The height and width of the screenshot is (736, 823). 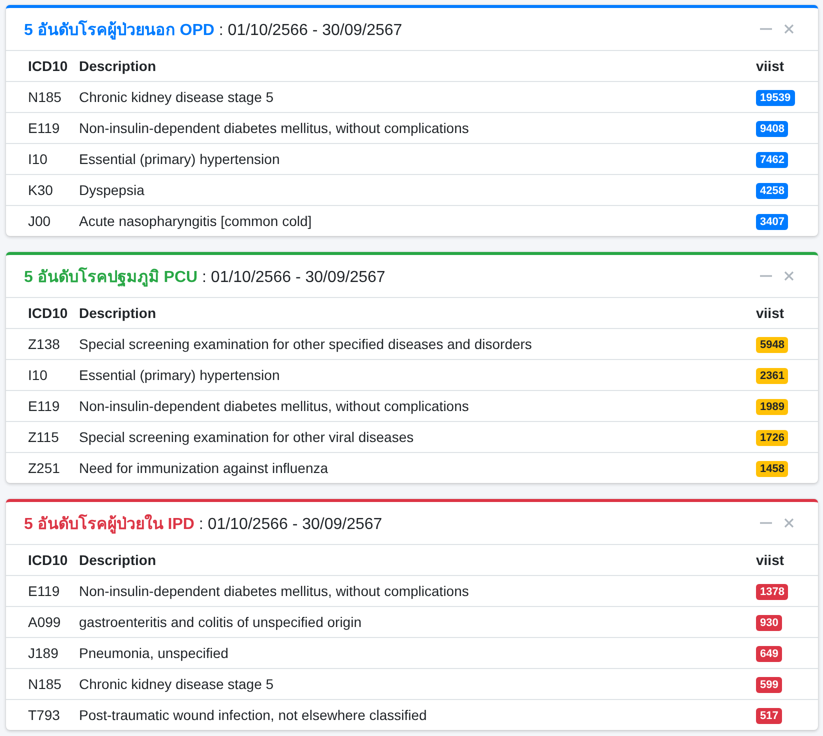 I want to click on table-cell: Need for immunization against influenza, so click(x=417, y=467).